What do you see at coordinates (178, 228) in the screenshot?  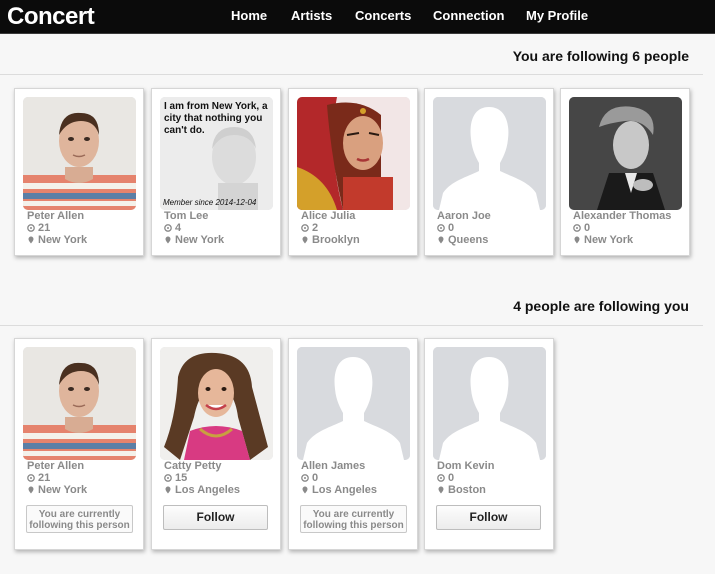 I see `concert-count: 4` at bounding box center [178, 228].